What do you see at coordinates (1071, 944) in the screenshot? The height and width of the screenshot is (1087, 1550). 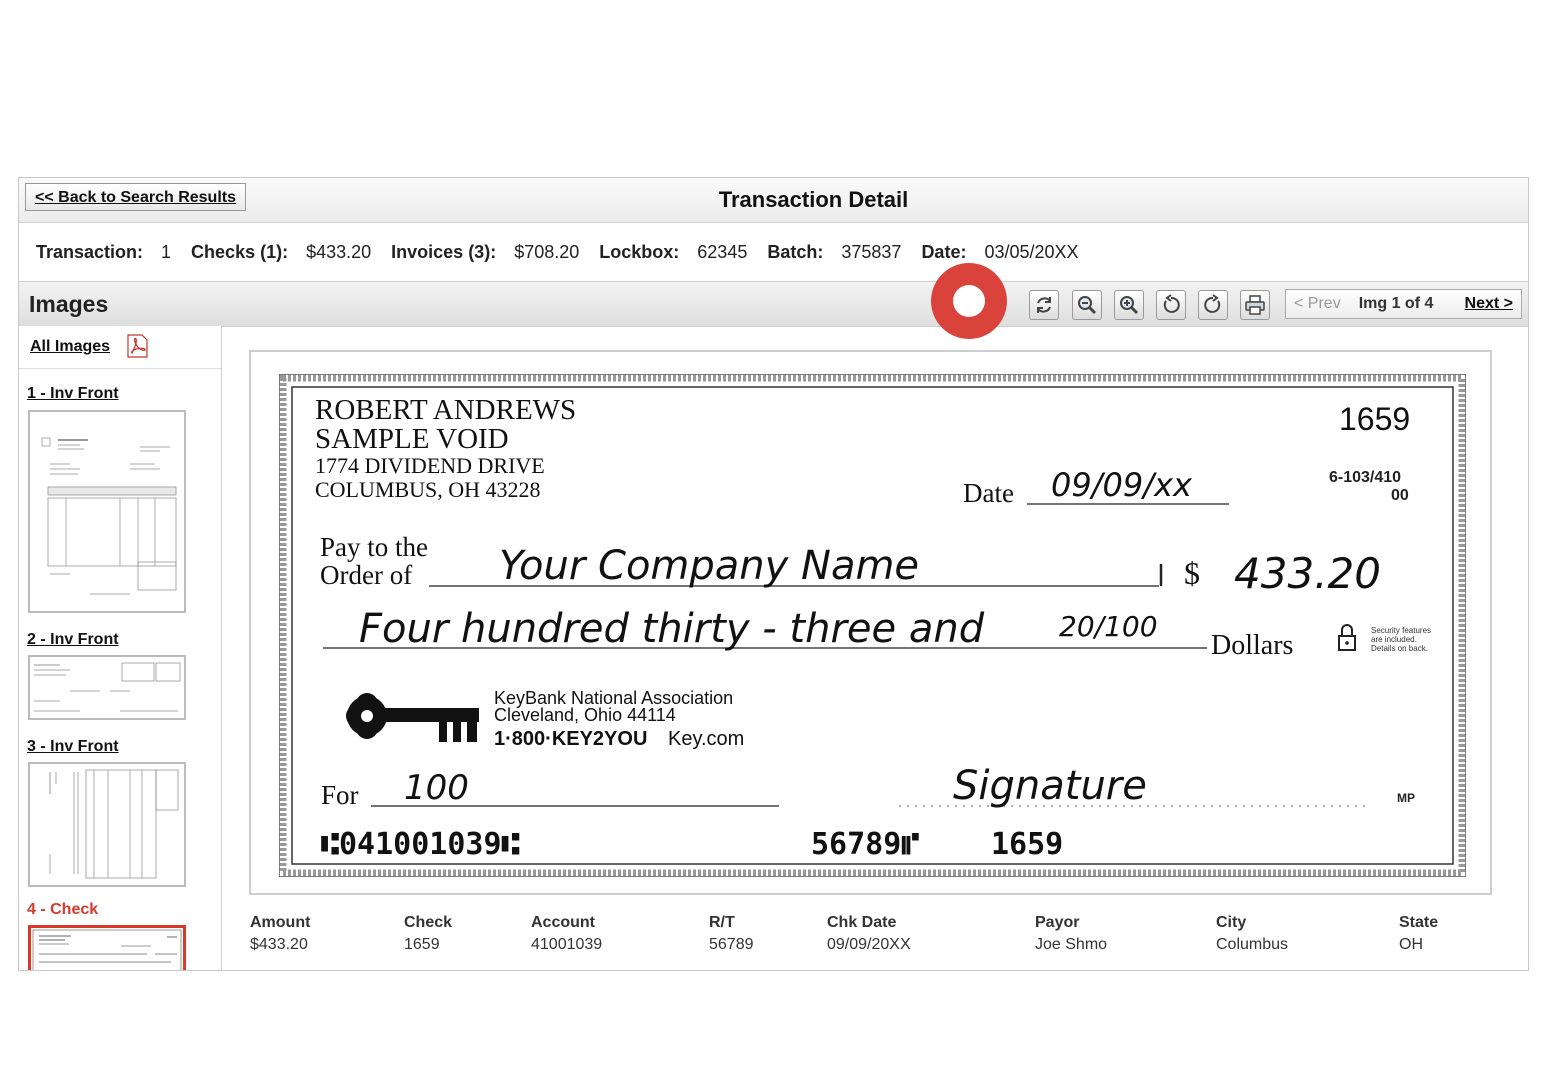 I see `detail-value: Joe Shmo` at bounding box center [1071, 944].